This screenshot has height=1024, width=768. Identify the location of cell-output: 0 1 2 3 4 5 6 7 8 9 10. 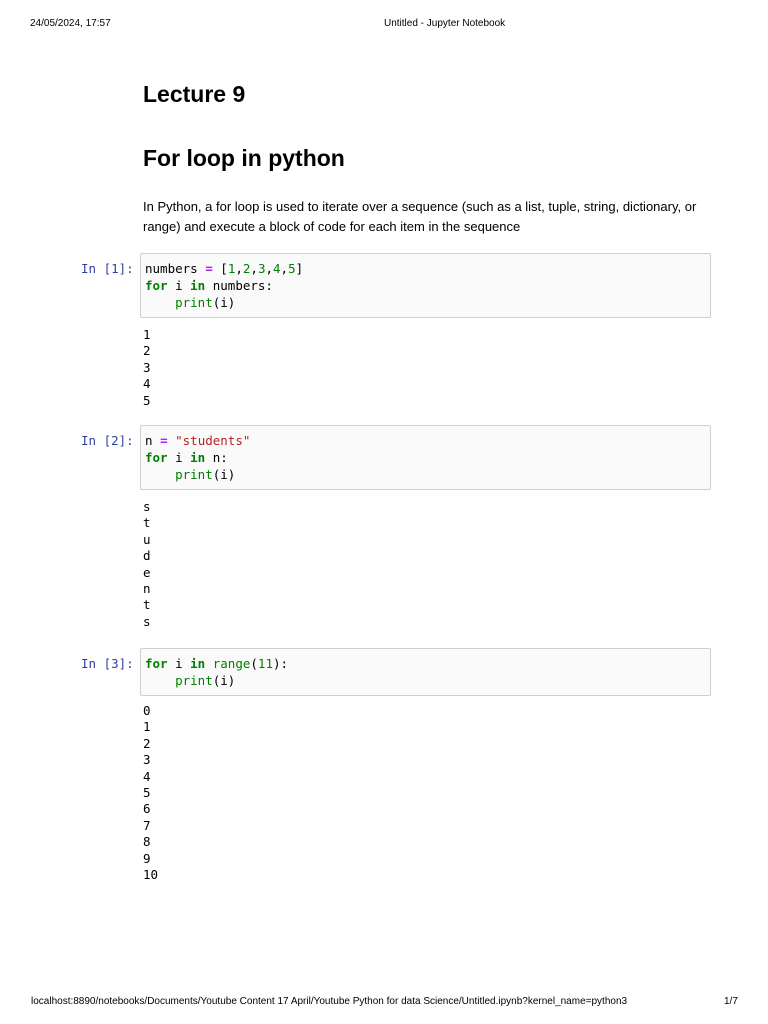
(150, 793).